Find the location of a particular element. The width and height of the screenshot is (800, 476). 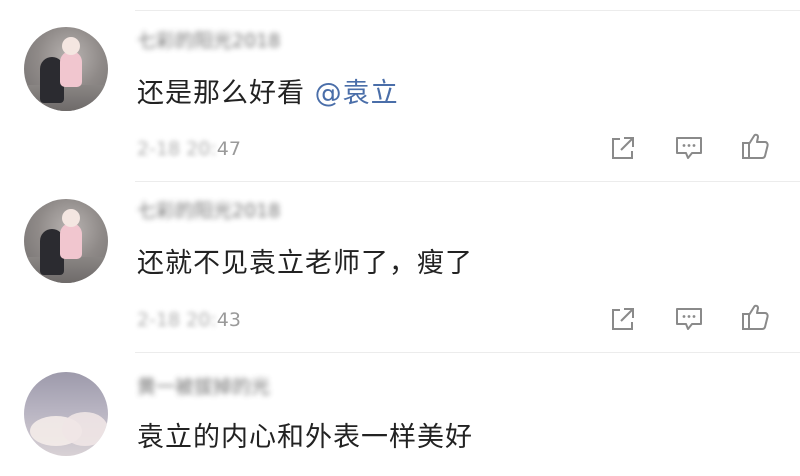

top-divider is located at coordinates (467, 10).